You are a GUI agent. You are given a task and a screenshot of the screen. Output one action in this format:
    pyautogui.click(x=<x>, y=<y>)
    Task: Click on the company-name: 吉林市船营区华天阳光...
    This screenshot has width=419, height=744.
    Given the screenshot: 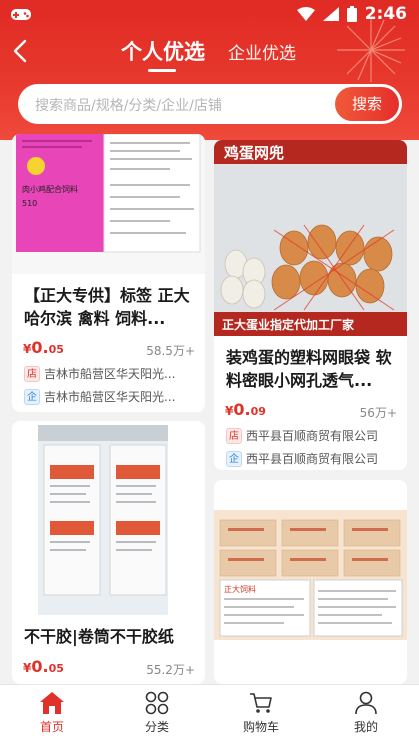 What is the action you would take?
    pyautogui.click(x=109, y=396)
    